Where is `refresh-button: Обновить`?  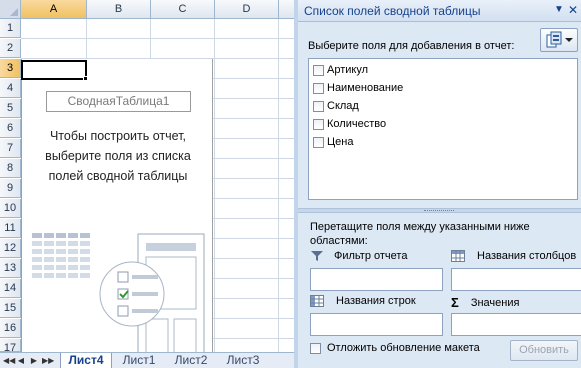 refresh-button: Обновить is located at coordinates (544, 350).